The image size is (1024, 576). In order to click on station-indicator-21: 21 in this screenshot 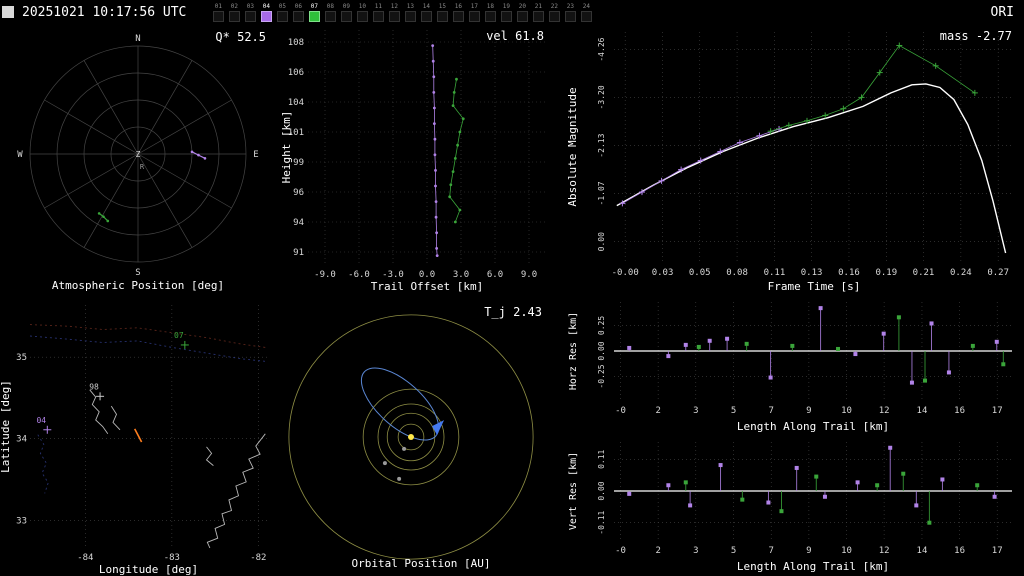, I will do `click(538, 12)`.